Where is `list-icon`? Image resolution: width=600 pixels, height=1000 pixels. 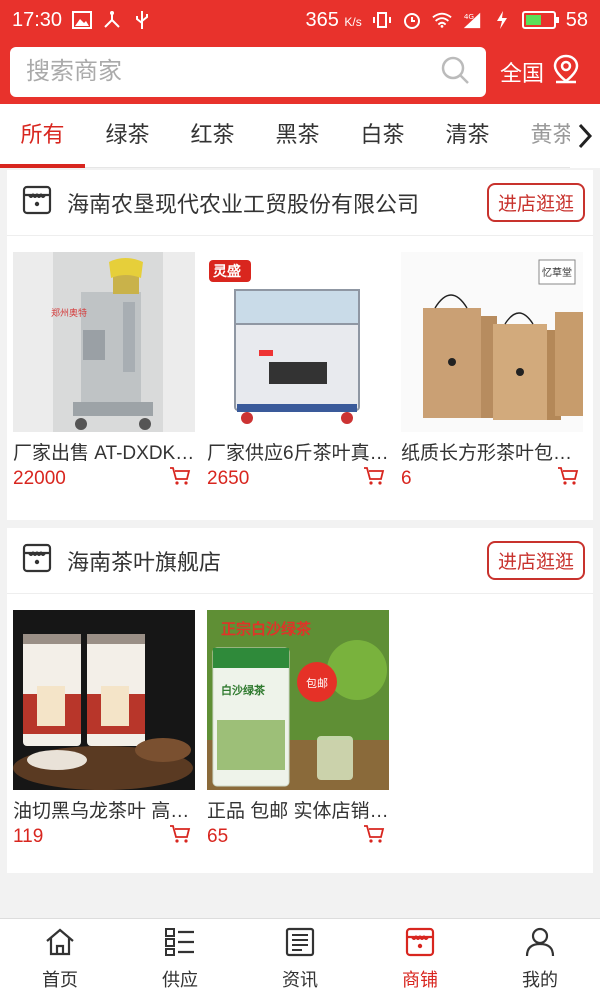 list-icon is located at coordinates (180, 944).